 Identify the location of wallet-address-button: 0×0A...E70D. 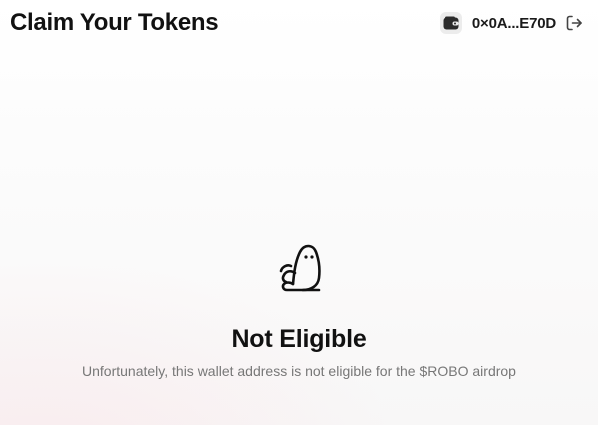
(497, 23).